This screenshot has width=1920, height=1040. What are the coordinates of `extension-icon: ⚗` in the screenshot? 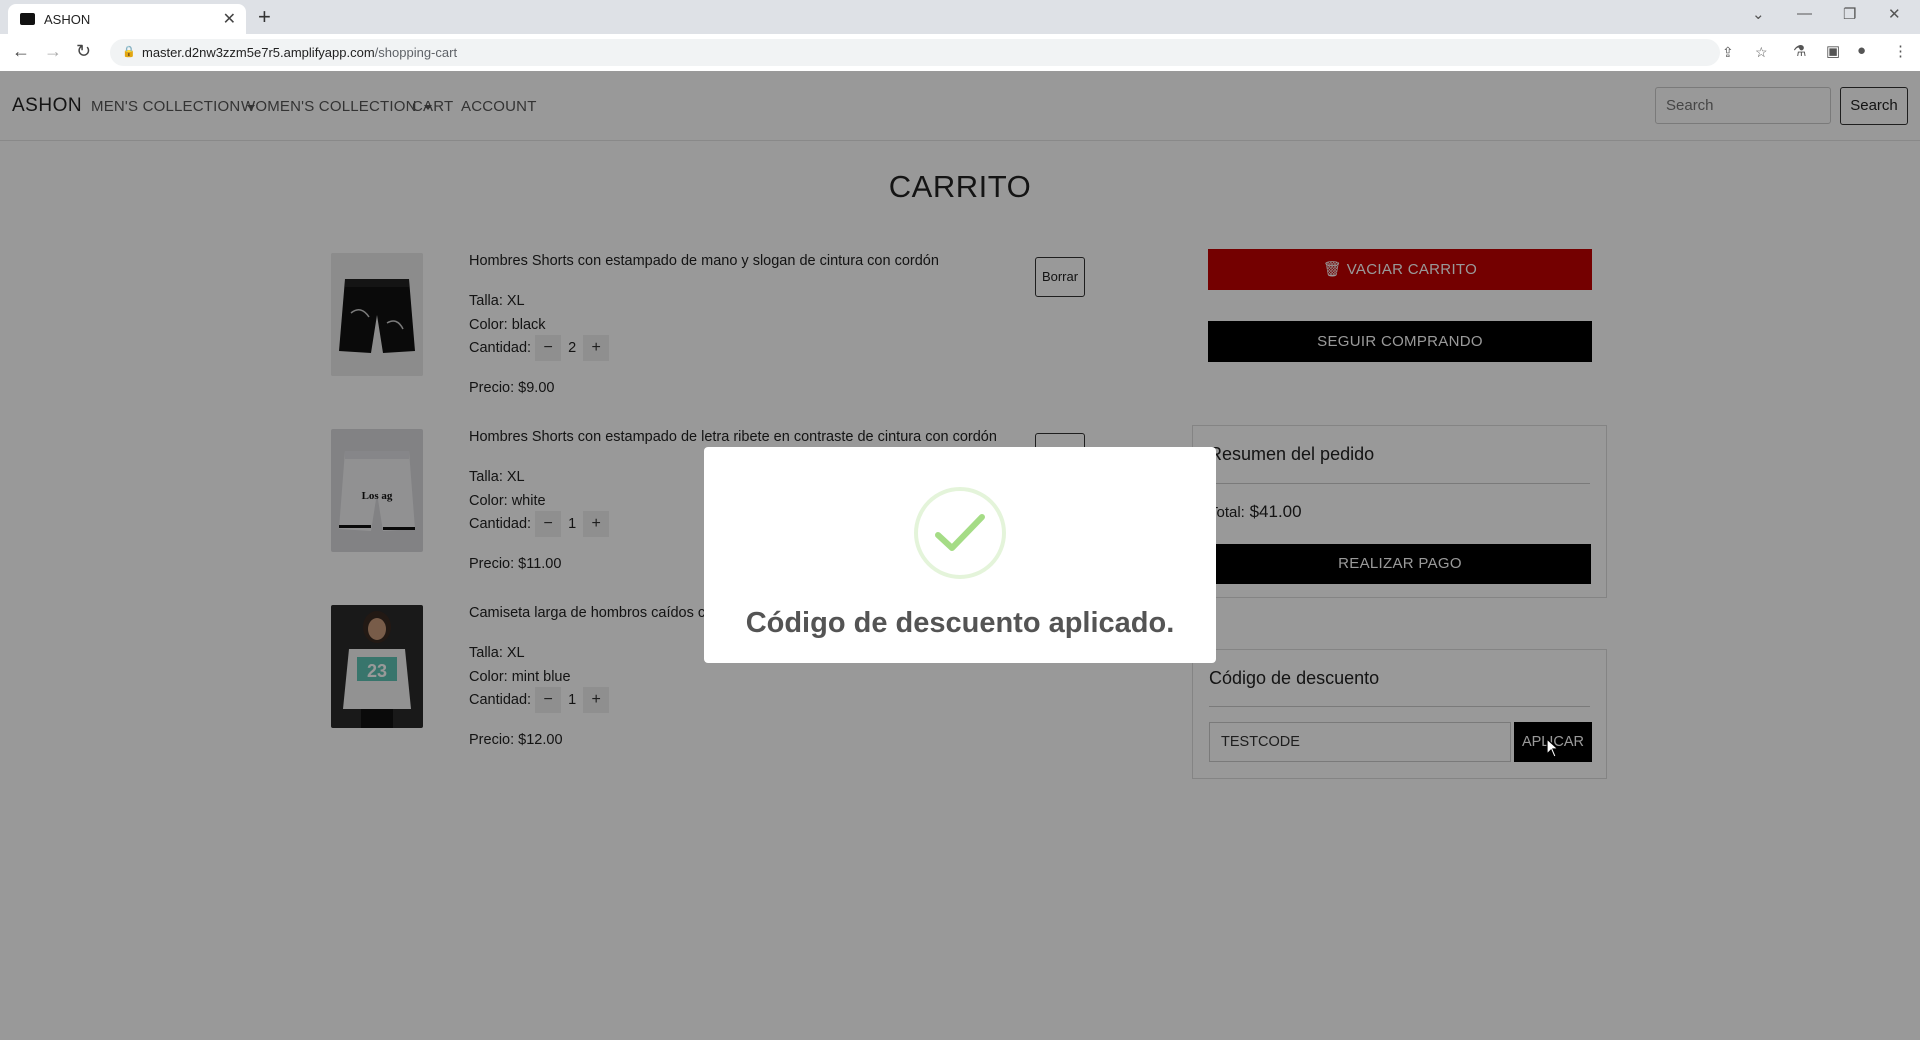 It's located at (1799, 51).